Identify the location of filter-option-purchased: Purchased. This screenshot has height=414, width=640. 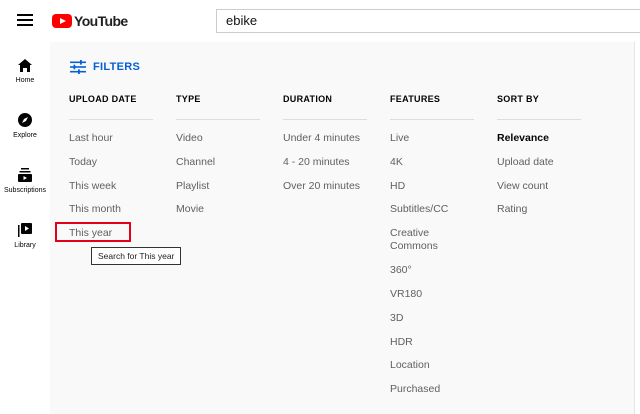
(415, 389).